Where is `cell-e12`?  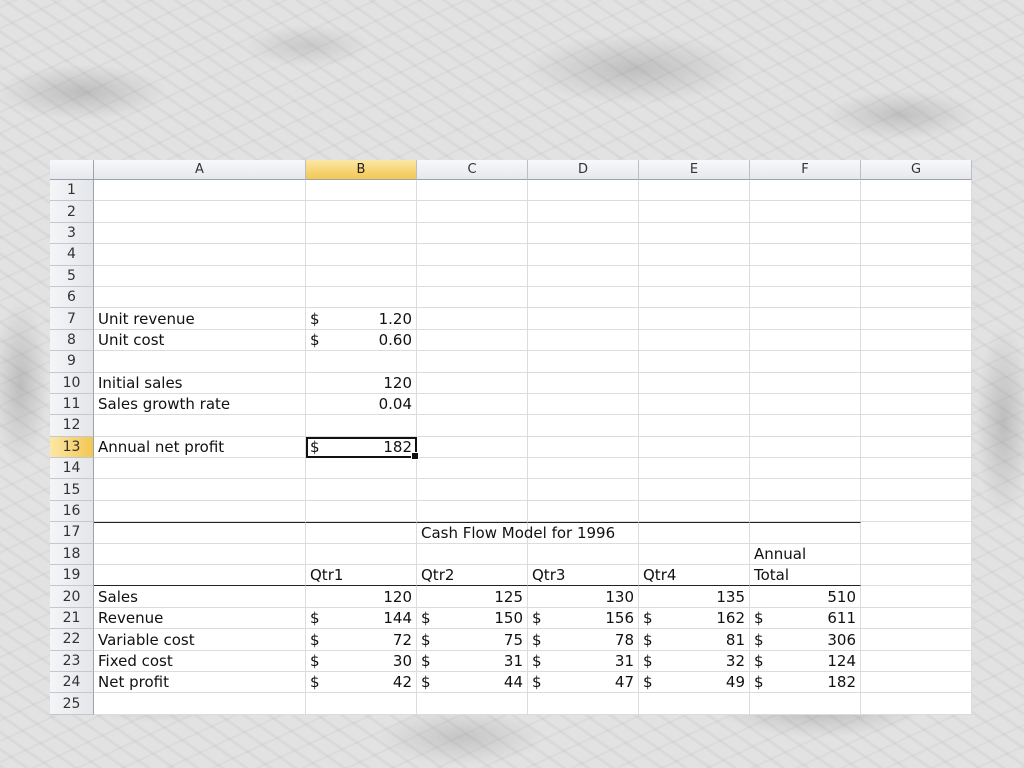 cell-e12 is located at coordinates (694, 426).